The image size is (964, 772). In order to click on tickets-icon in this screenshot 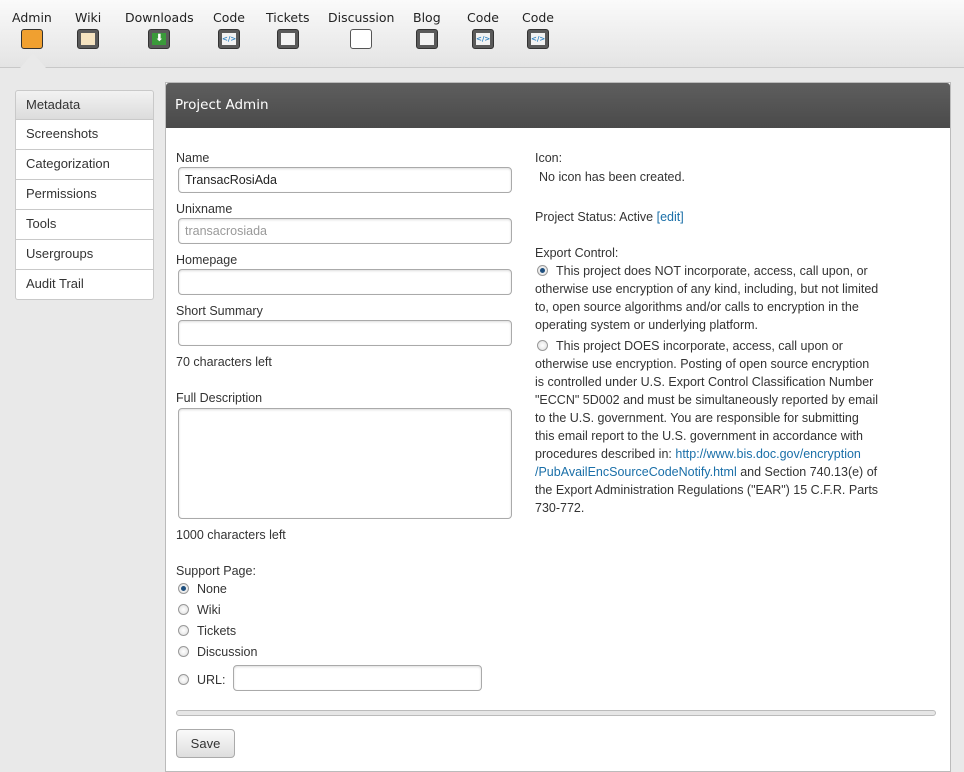, I will do `click(287, 39)`.